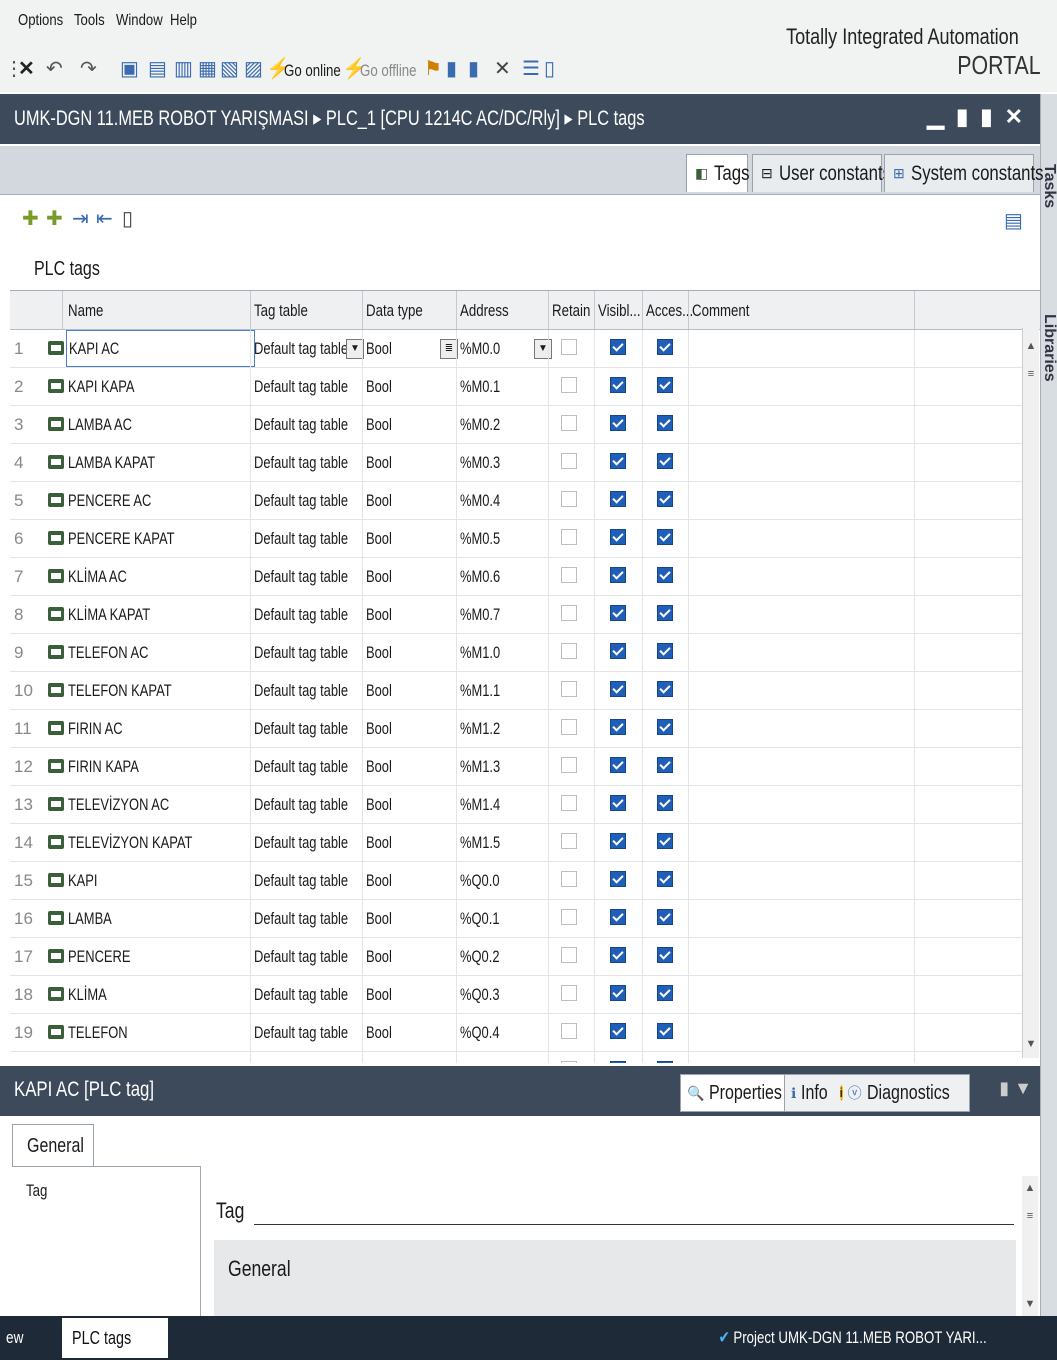  What do you see at coordinates (1031, 346) in the screenshot?
I see `scroll-up-icon: ▲` at bounding box center [1031, 346].